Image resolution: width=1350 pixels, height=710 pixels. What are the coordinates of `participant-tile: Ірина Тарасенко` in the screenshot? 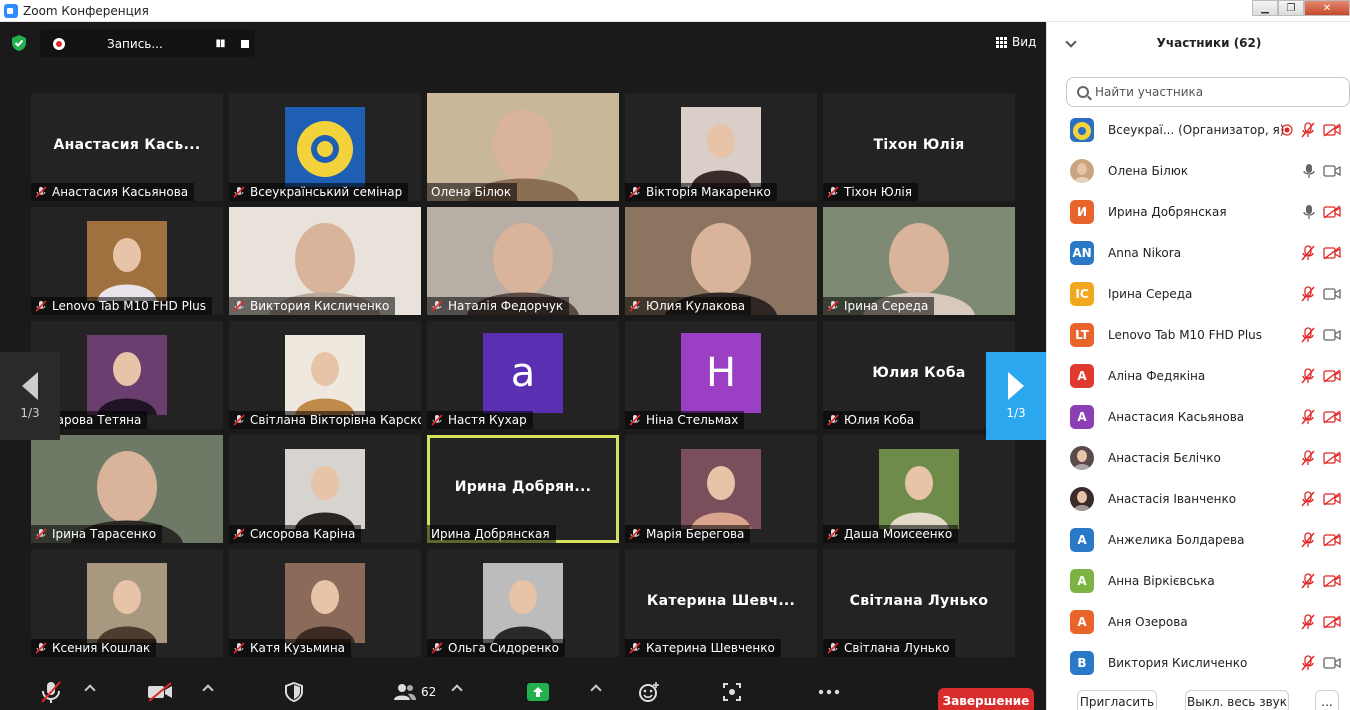 It's located at (127, 489).